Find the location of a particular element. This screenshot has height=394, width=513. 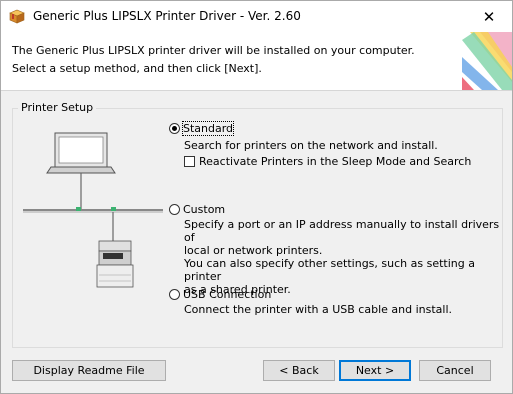

network-printer-illustration is located at coordinates (95, 209).